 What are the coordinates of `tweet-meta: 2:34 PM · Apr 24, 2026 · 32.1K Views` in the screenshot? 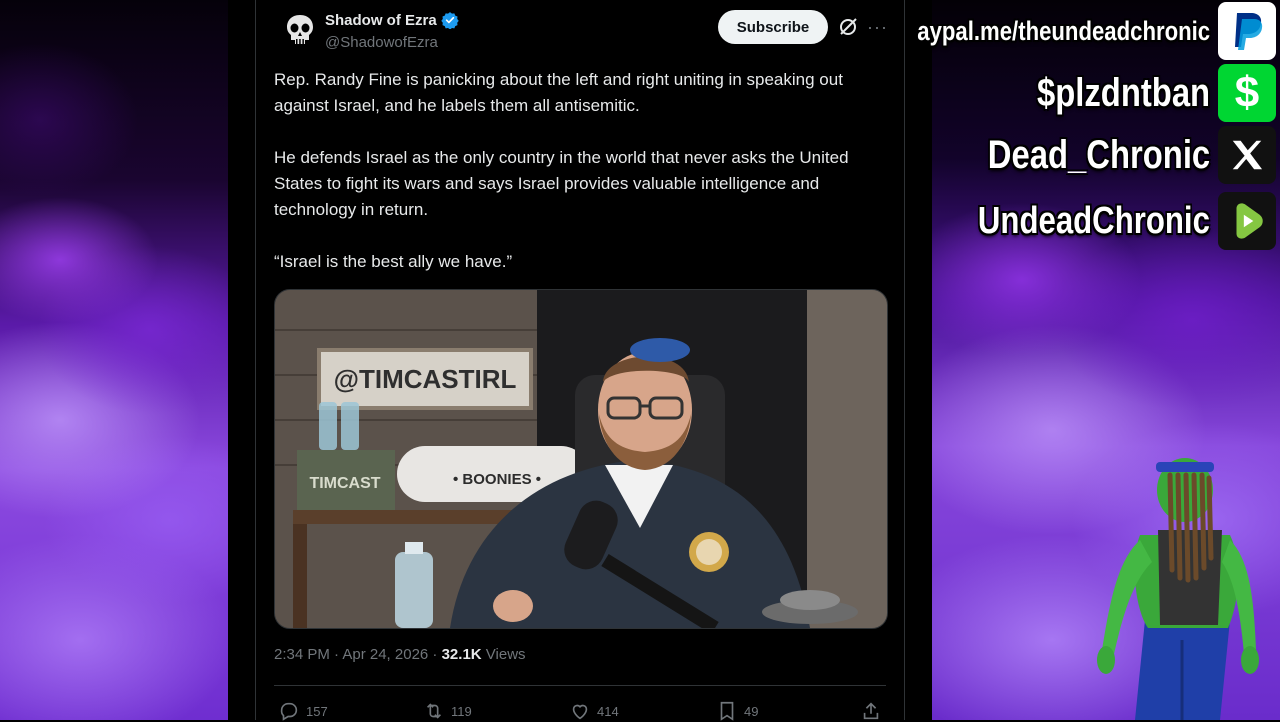 It's located at (400, 654).